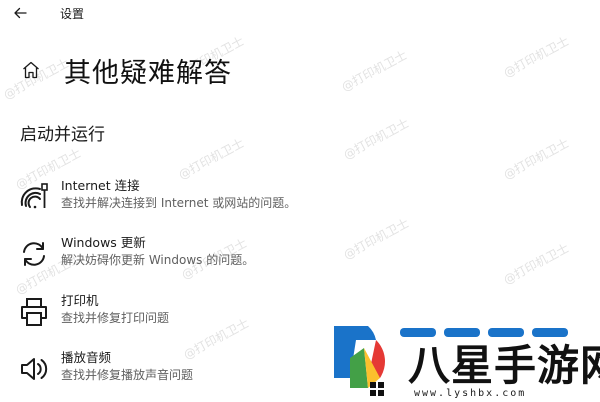  I want to click on troubleshooter-windows-update: Windows 更新 解决妨碍你更新 Windows 的问题。, so click(181, 255).